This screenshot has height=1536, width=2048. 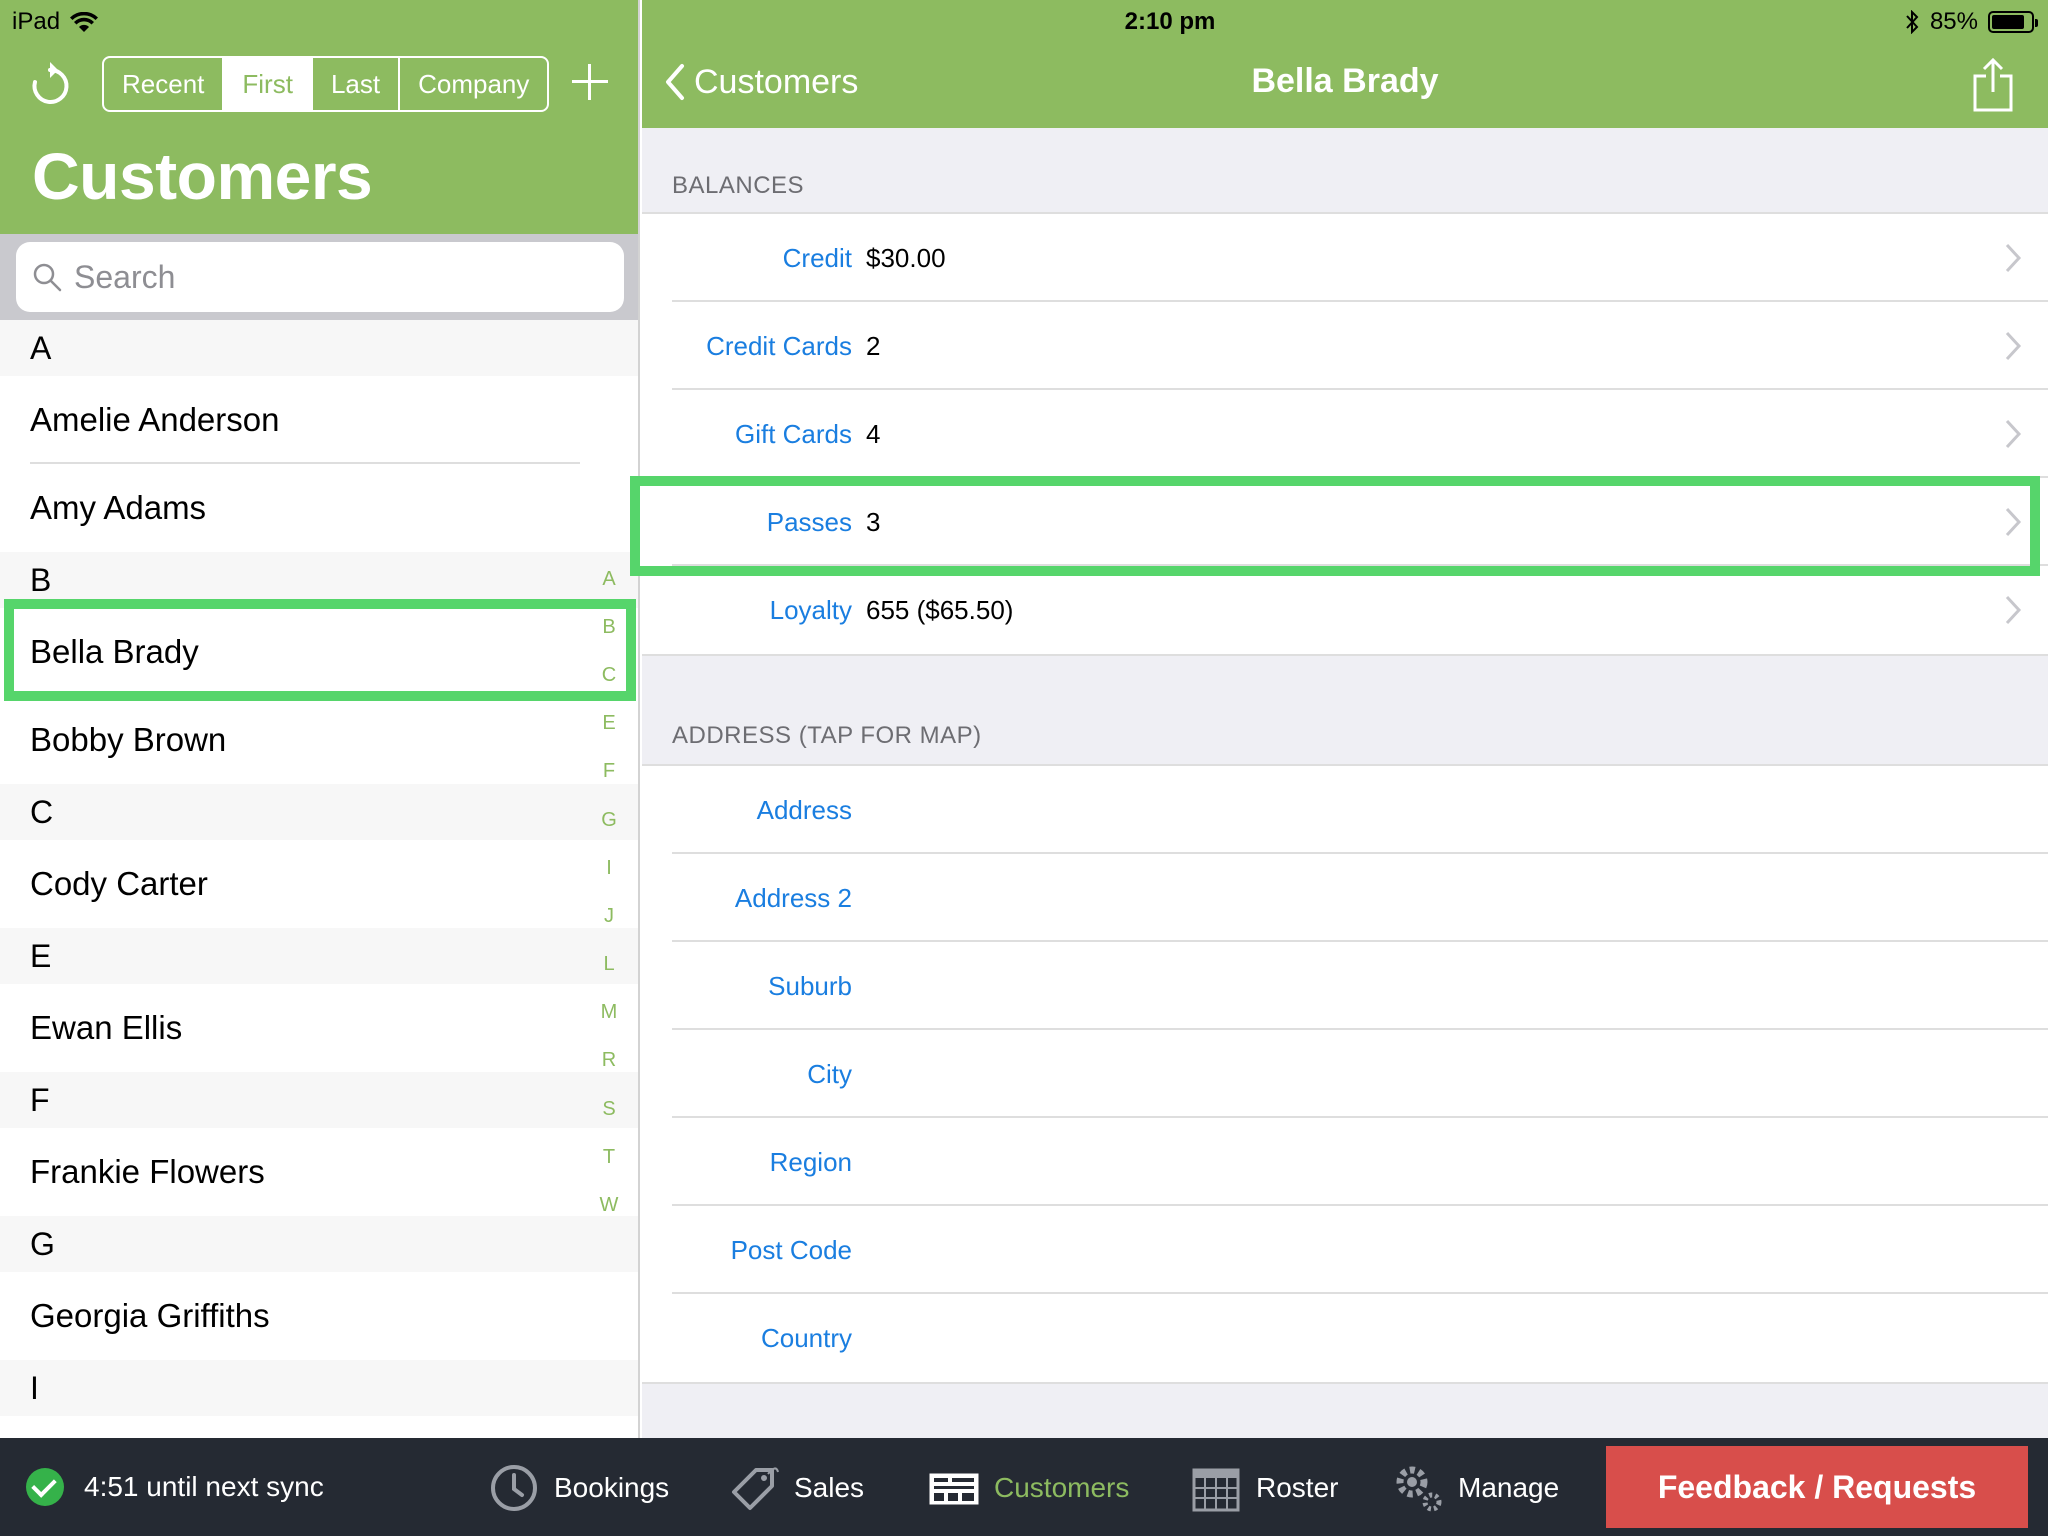 What do you see at coordinates (609, 868) in the screenshot?
I see `index-letter: I` at bounding box center [609, 868].